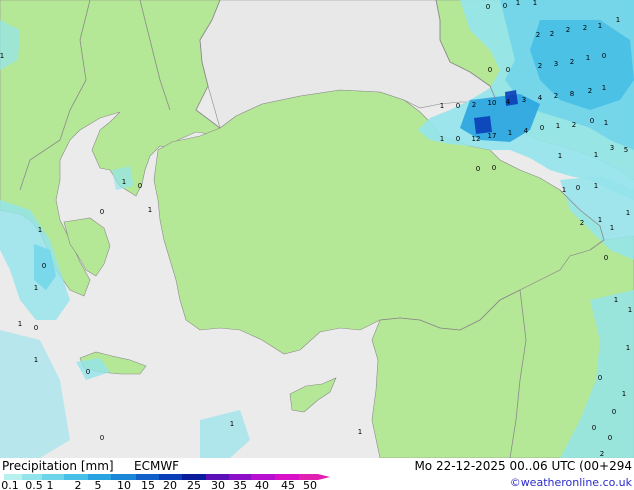 This screenshot has width=634, height=490. What do you see at coordinates (34, 484) in the screenshot?
I see `legend-tick-label: 0.5` at bounding box center [34, 484].